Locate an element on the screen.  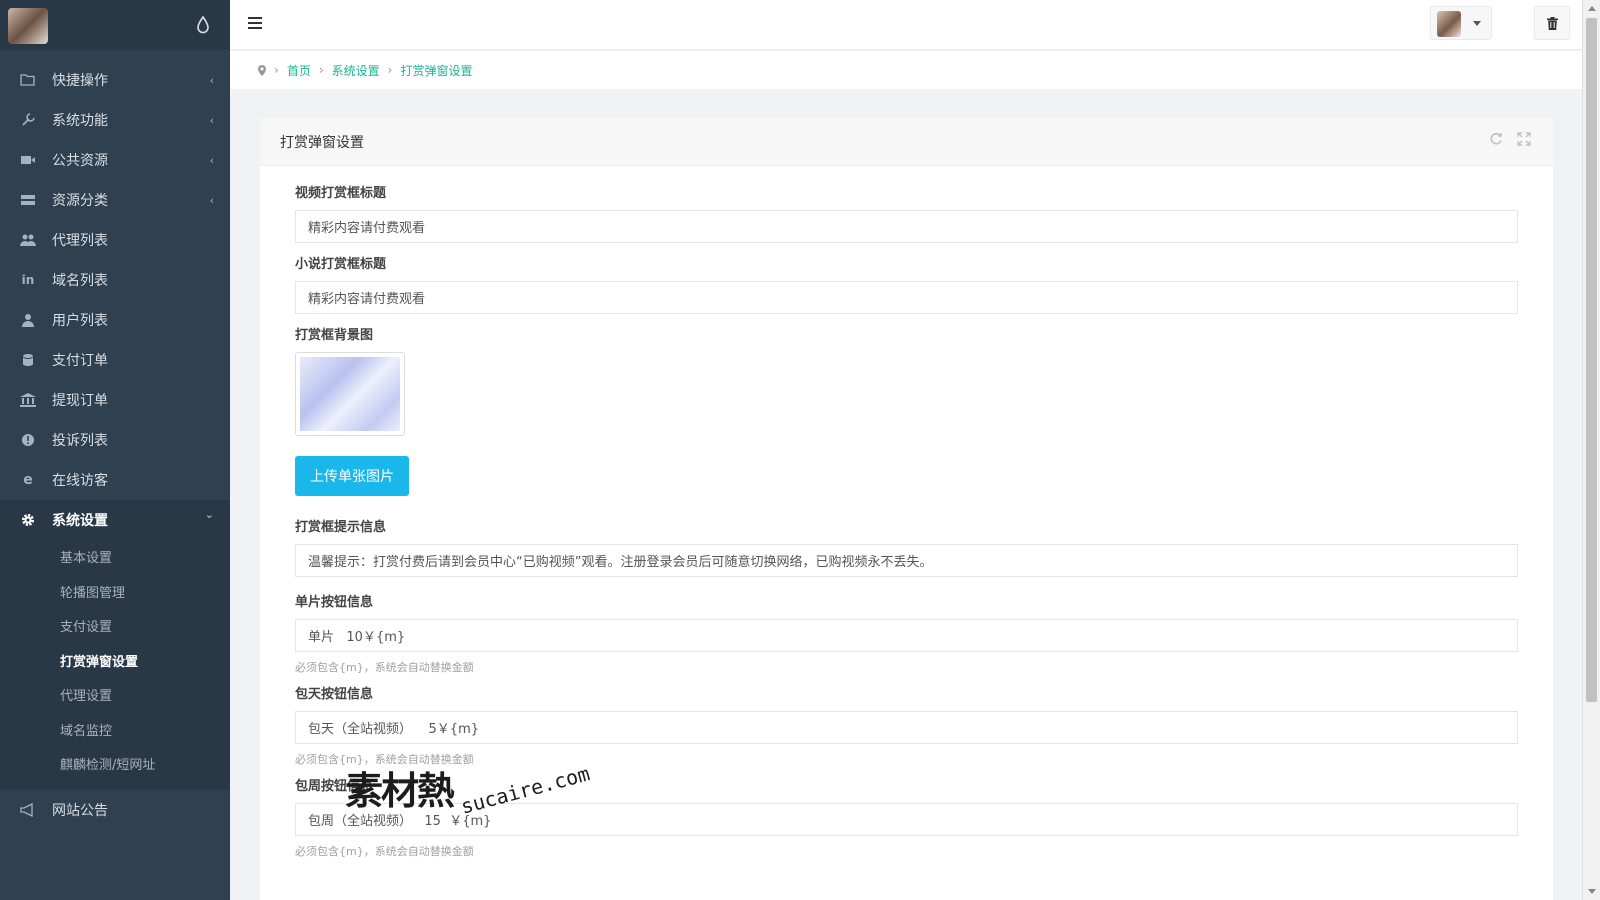
sidebar-item-resource-categories: 资源分类 ‹ is located at coordinates (115, 200).